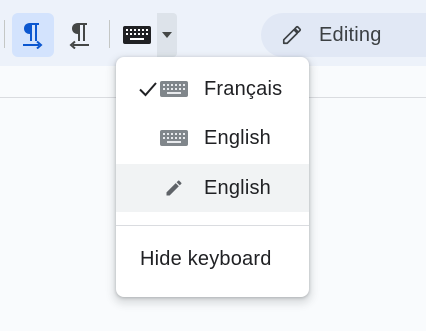 This screenshot has height=331, width=426. I want to click on pilcrow-ltr-icon, so click(33, 36).